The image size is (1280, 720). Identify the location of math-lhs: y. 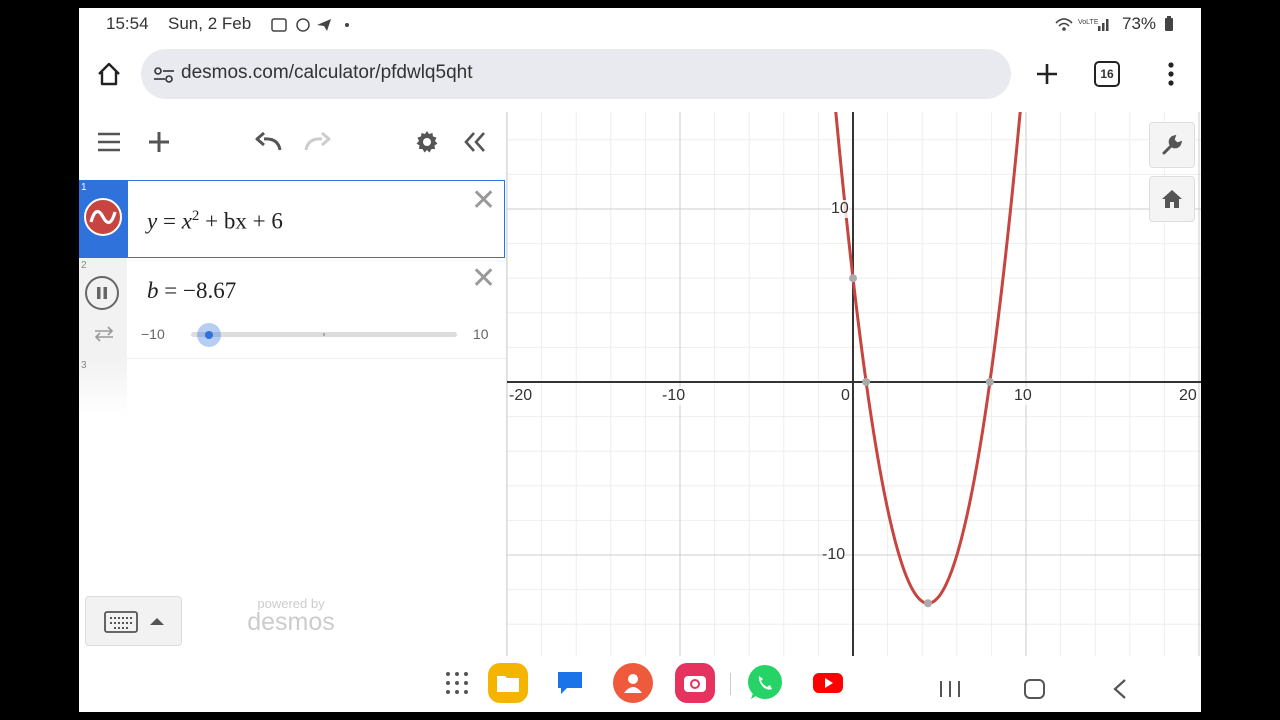
(152, 221).